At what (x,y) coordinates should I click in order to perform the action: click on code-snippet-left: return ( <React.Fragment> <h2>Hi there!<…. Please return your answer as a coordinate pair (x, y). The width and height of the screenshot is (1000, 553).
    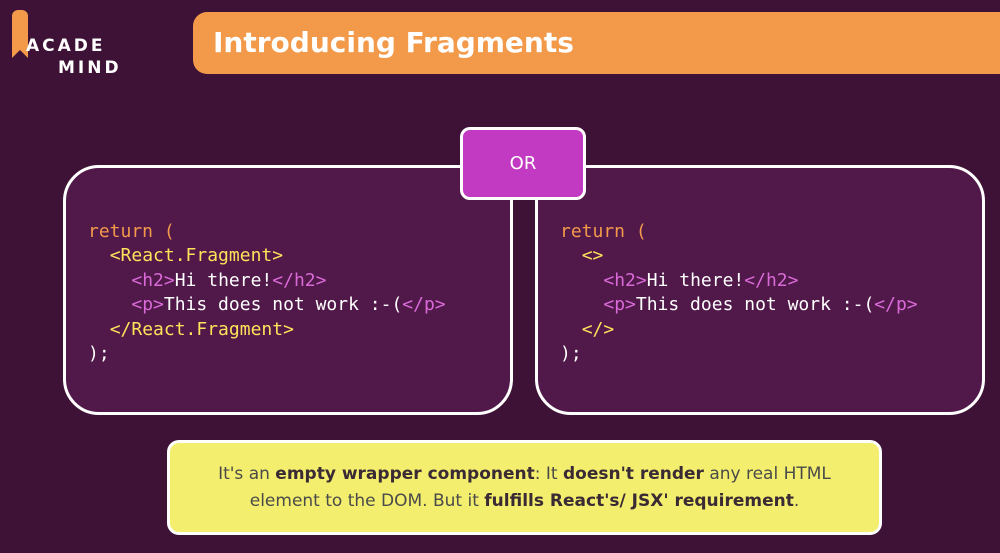
    Looking at the image, I should click on (267, 293).